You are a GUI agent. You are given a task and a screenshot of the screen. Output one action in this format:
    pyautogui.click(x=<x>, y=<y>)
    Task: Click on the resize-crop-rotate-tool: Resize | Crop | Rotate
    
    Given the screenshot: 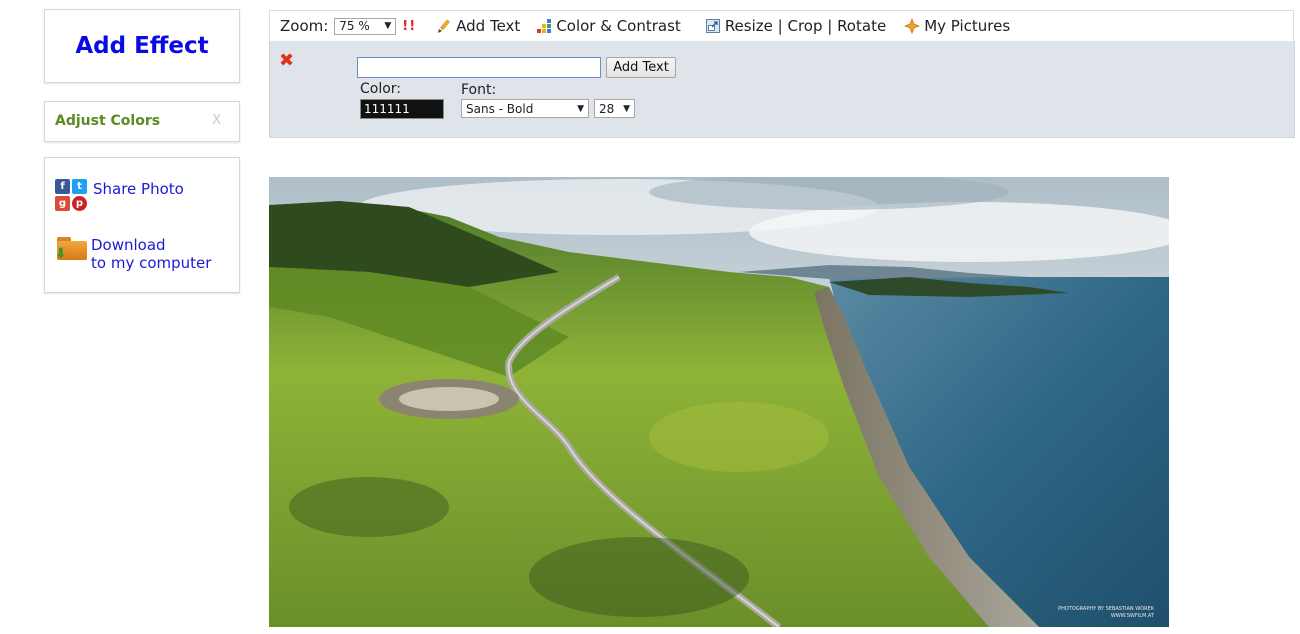 What is the action you would take?
    pyautogui.click(x=795, y=26)
    